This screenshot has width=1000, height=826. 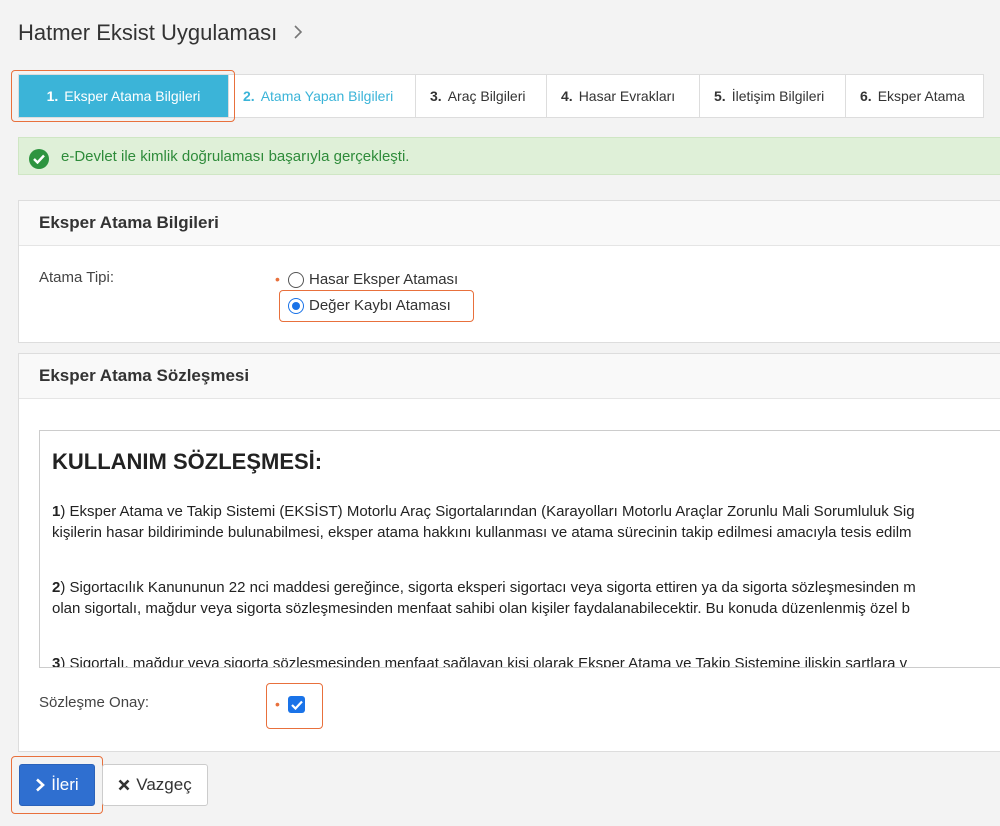 What do you see at coordinates (148, 32) in the screenshot?
I see `page-title-text: Hatmer Eksist Uygulaması` at bounding box center [148, 32].